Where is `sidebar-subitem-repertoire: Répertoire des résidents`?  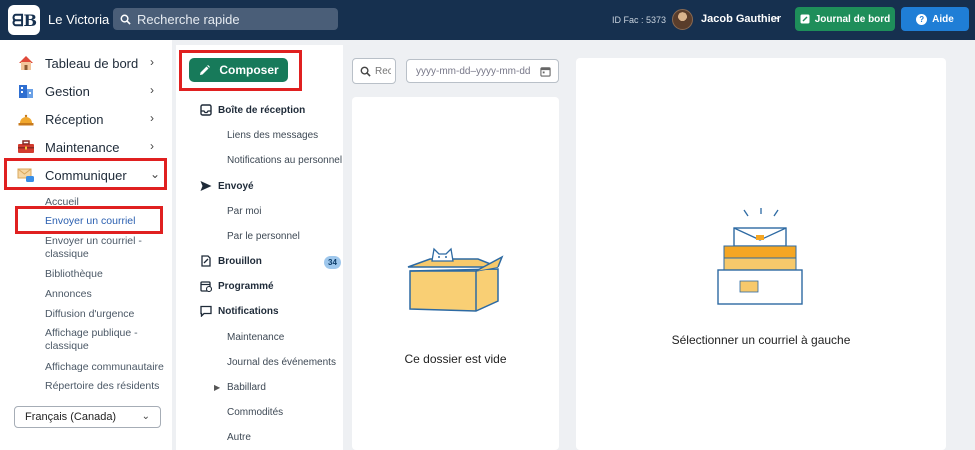 sidebar-subitem-repertoire: Répertoire des résidents is located at coordinates (107, 386).